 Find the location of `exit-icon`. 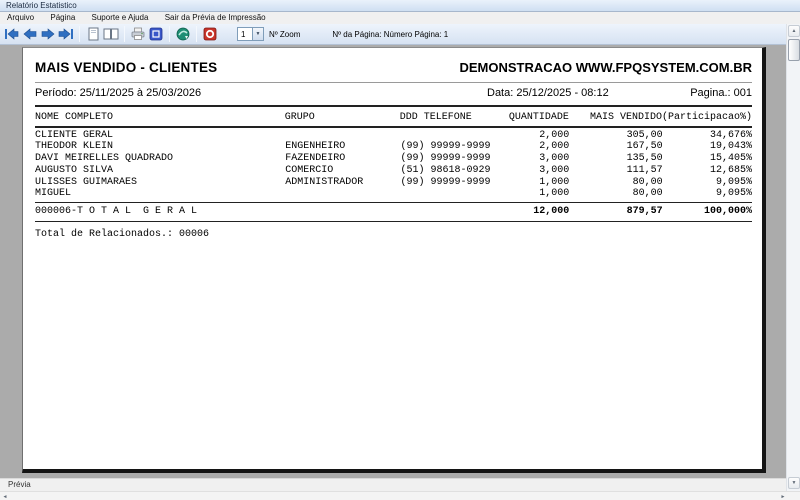

exit-icon is located at coordinates (210, 34).